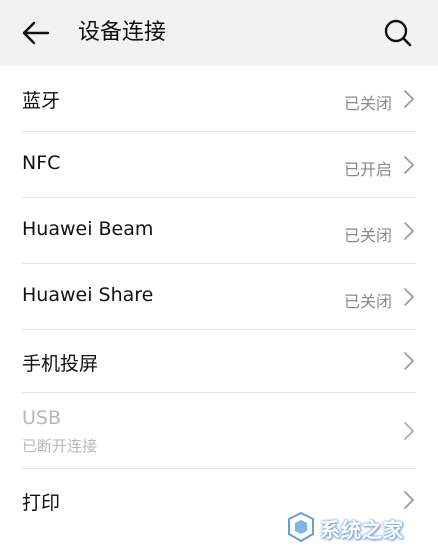 The height and width of the screenshot is (550, 438). I want to click on row-huawei-share: Huawei Share 已关闭, so click(219, 297).